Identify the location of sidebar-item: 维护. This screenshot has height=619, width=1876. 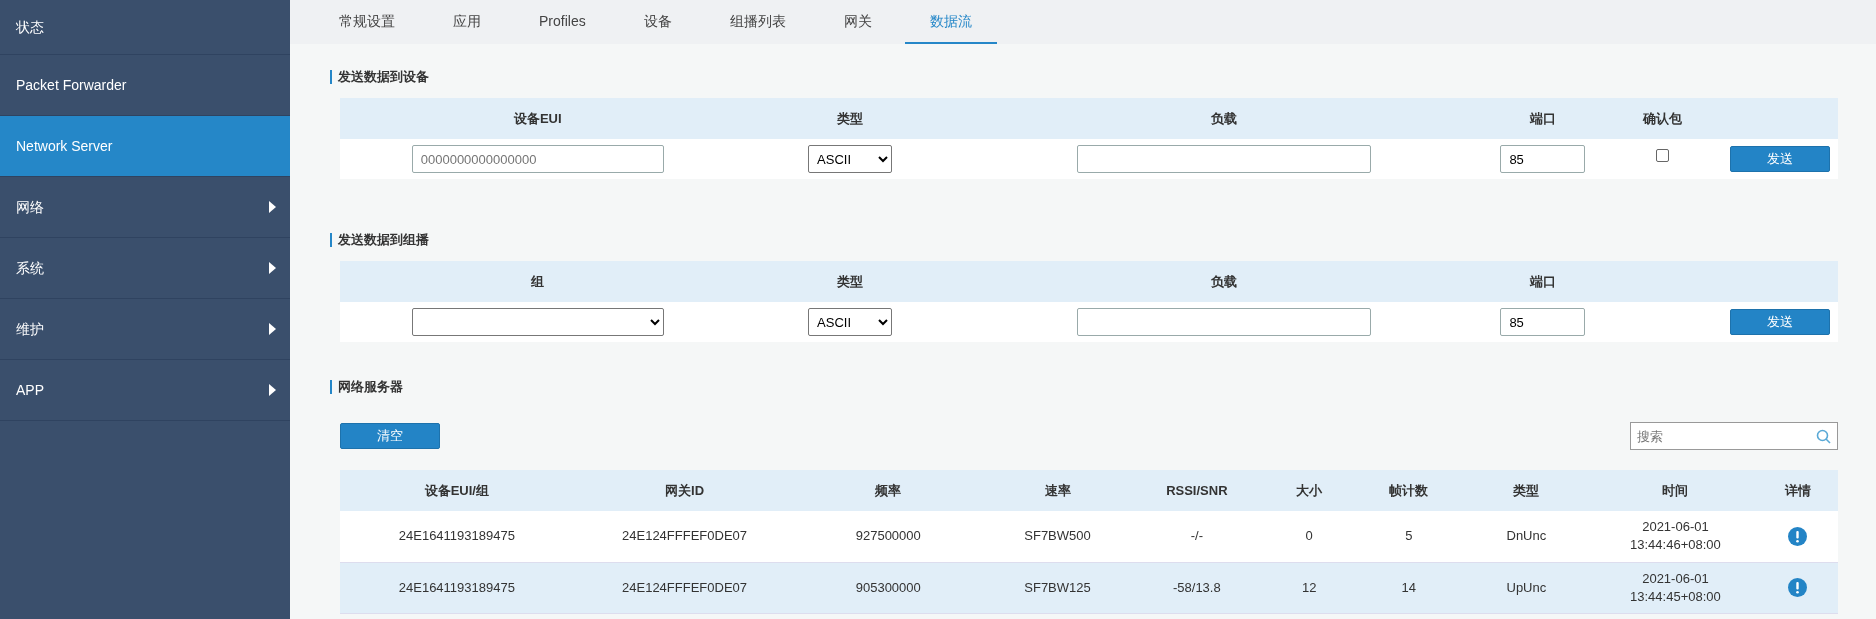
(145, 329).